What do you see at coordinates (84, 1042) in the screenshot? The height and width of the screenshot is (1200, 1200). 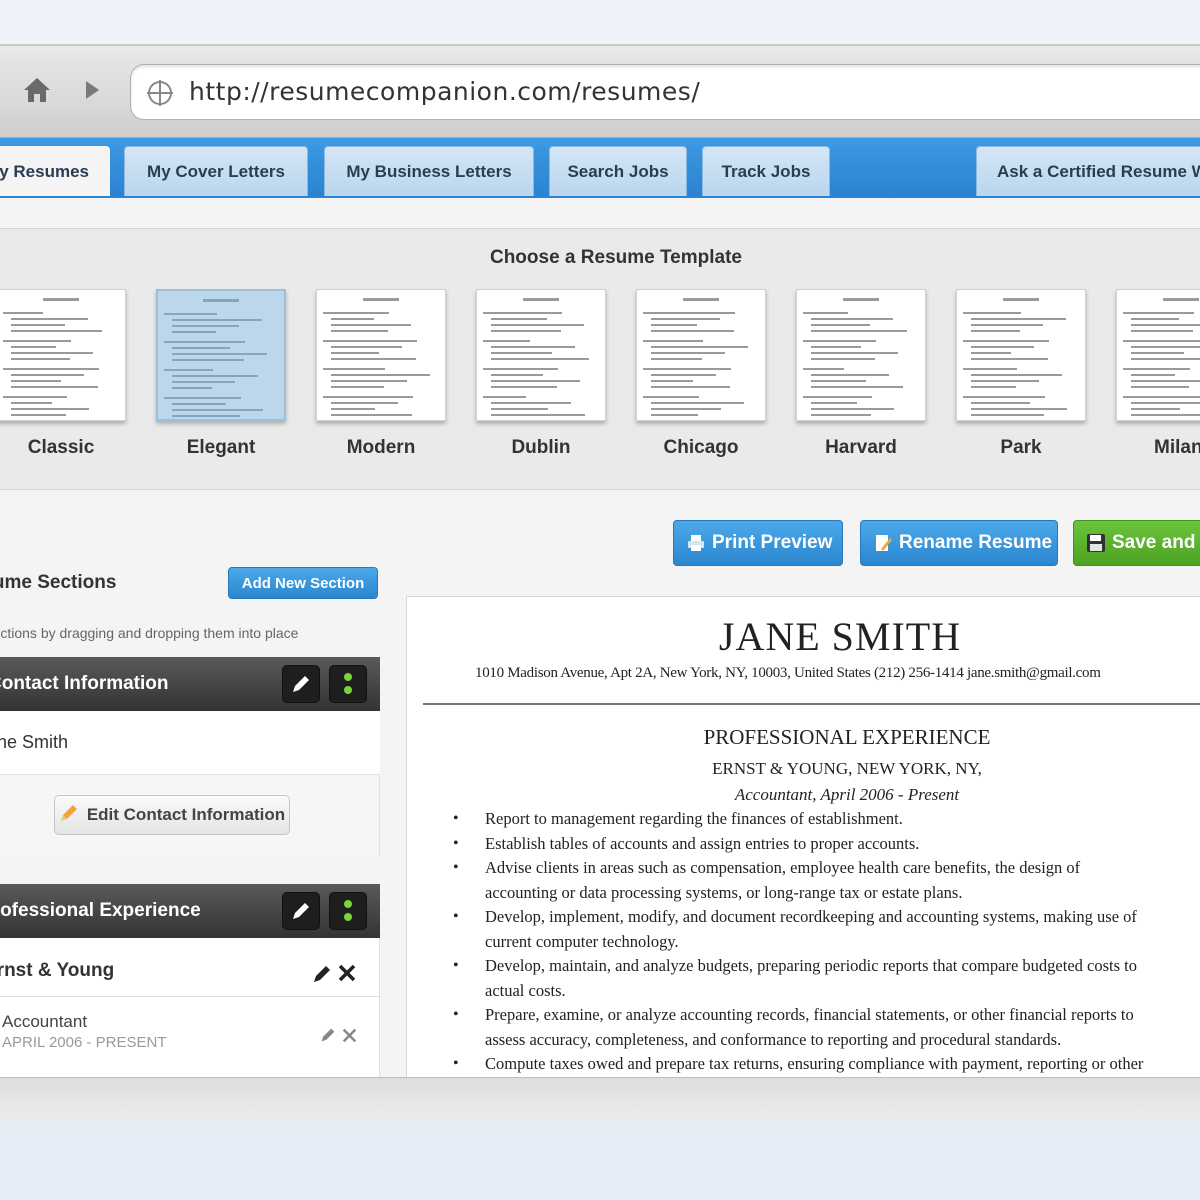 I see `experience-dates: APRIL 2006 - PRESENT` at bounding box center [84, 1042].